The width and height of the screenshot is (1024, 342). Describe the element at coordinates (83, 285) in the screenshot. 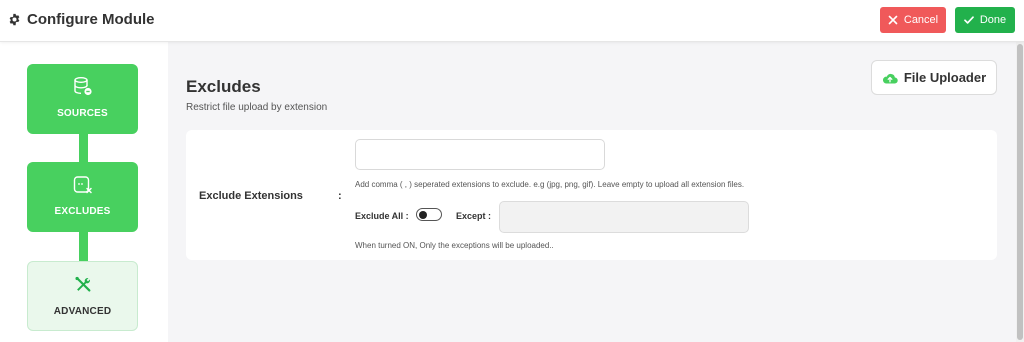

I see `tools-icon` at that location.